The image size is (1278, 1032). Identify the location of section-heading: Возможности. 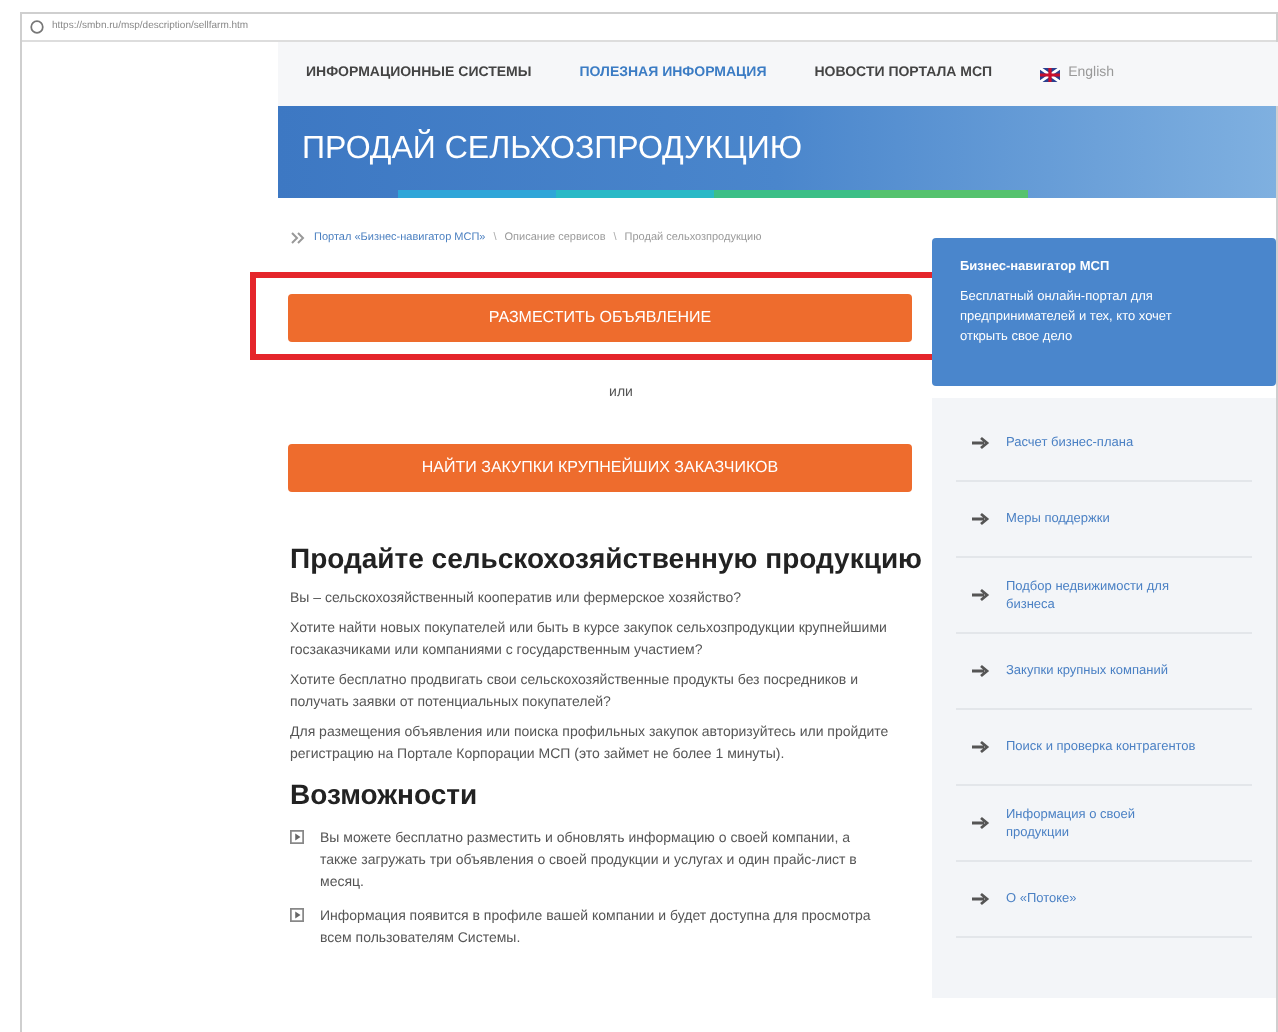
(385, 794).